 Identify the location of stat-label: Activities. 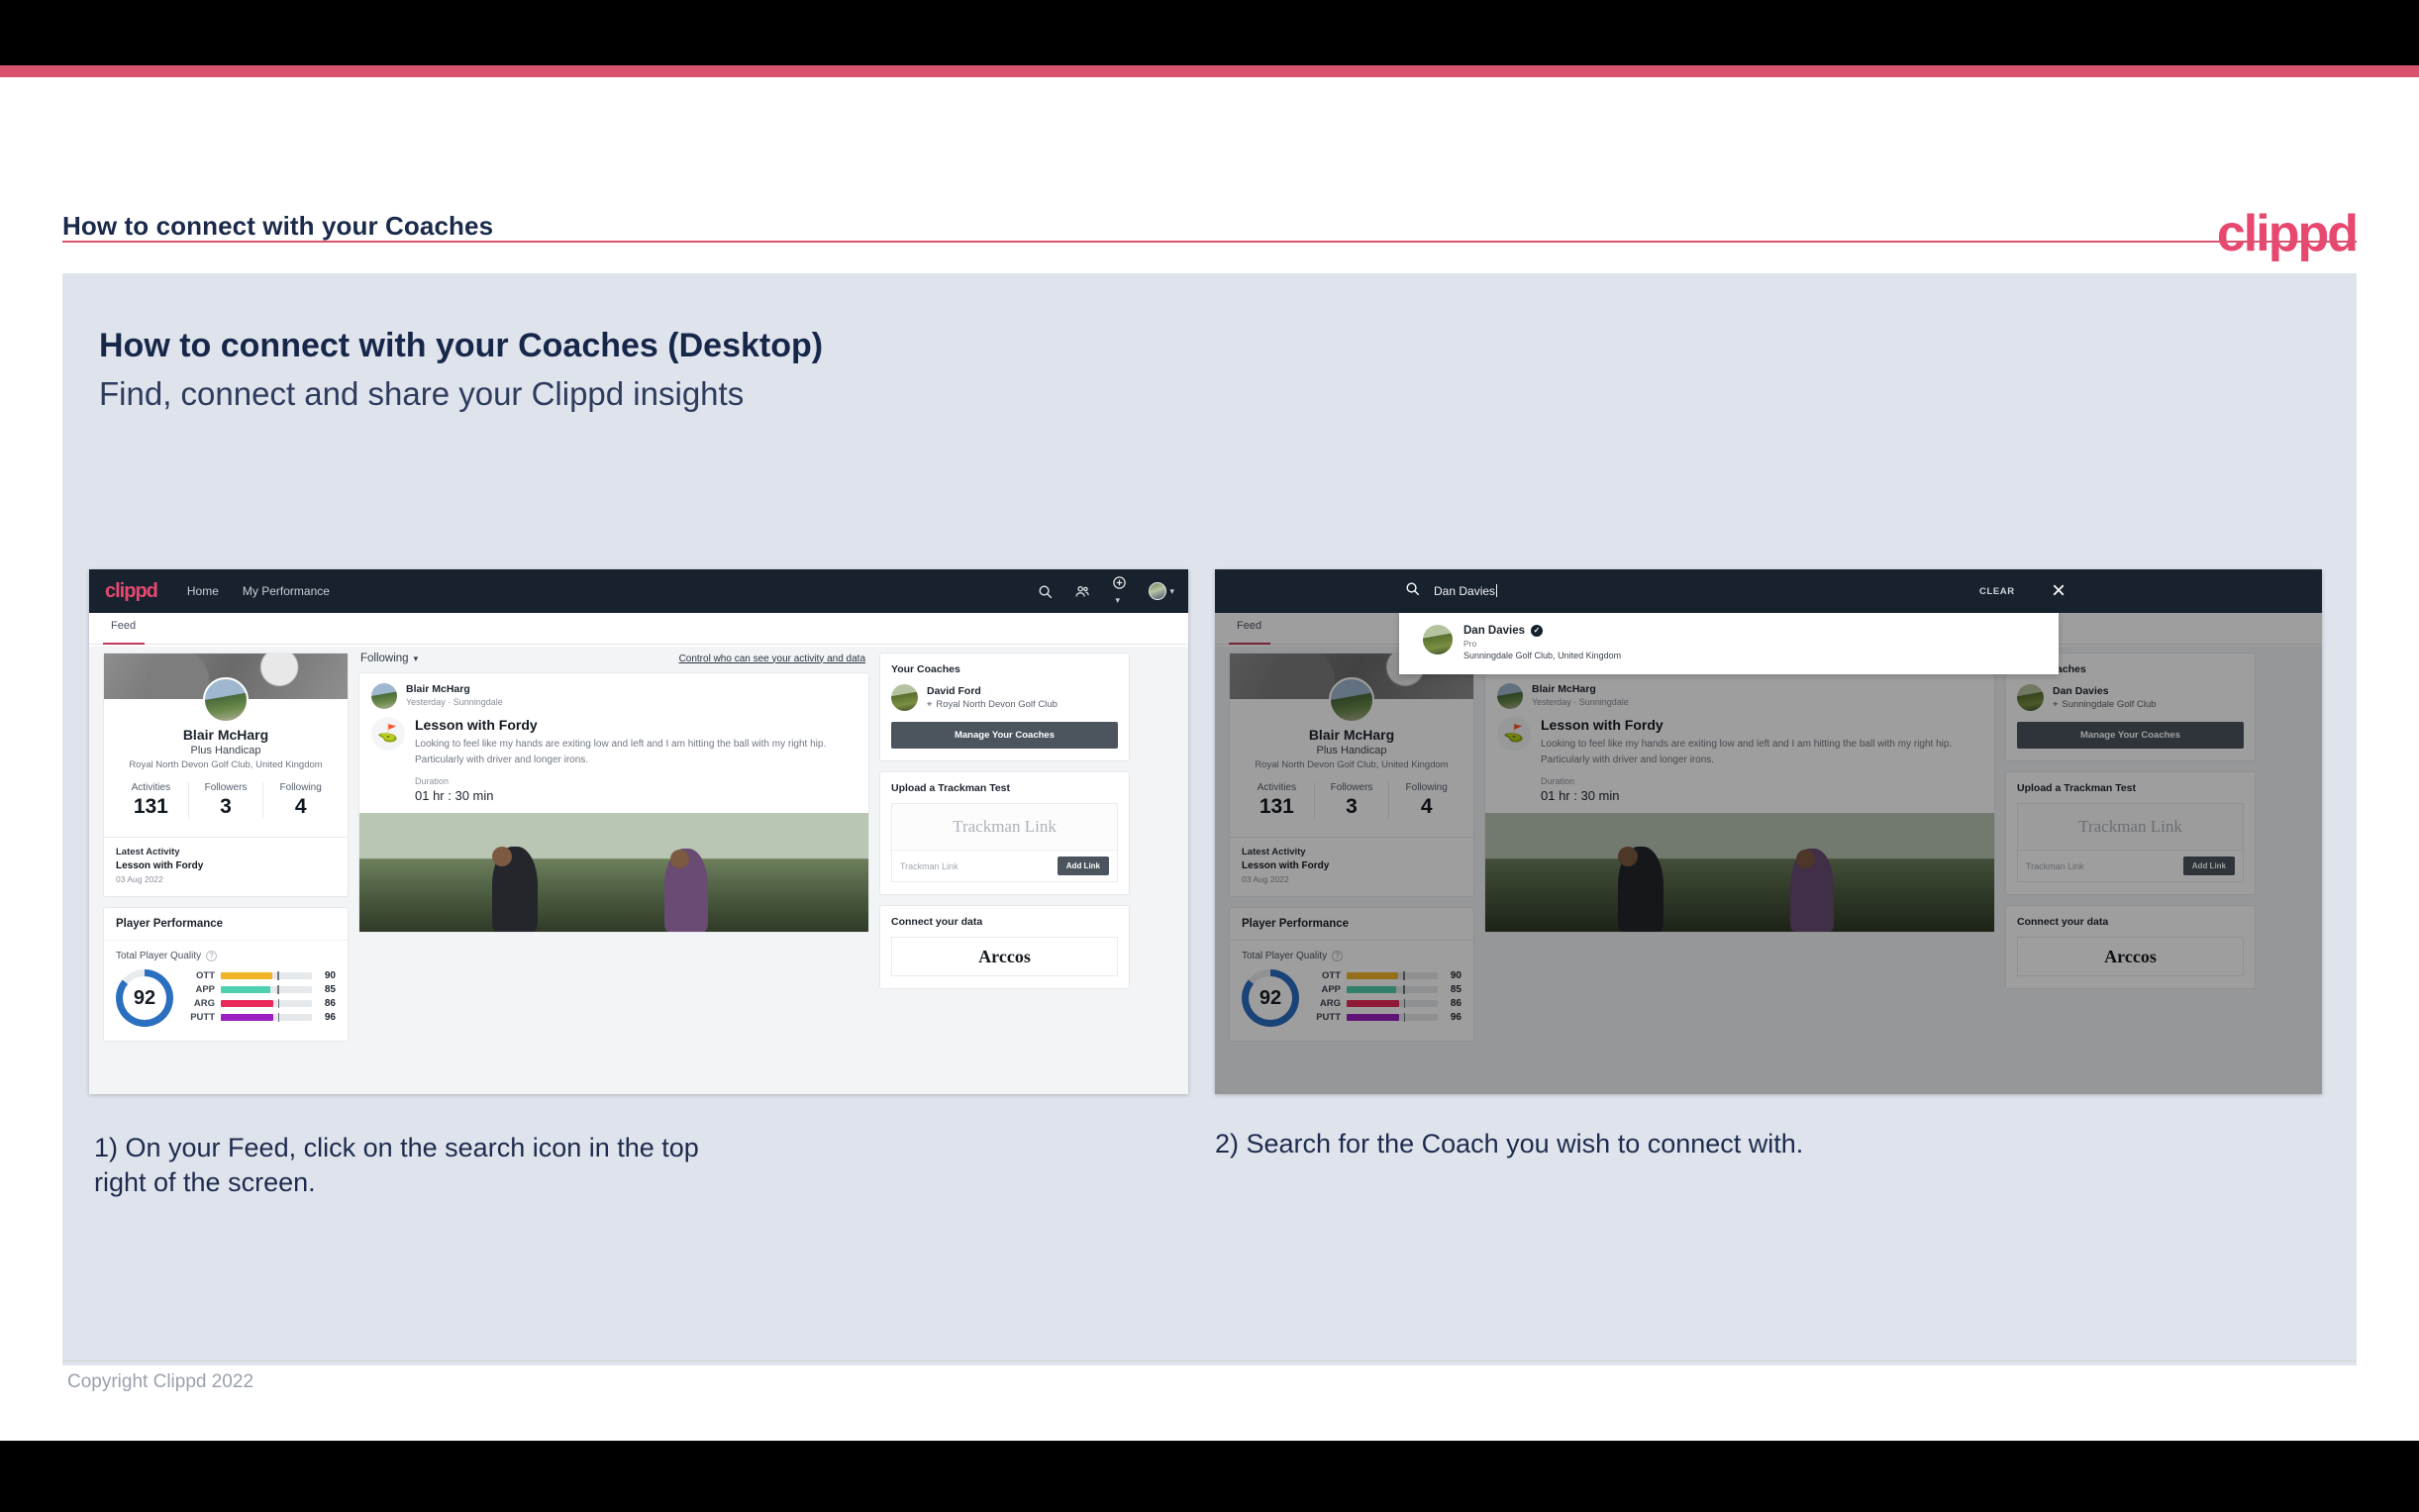
(151, 787).